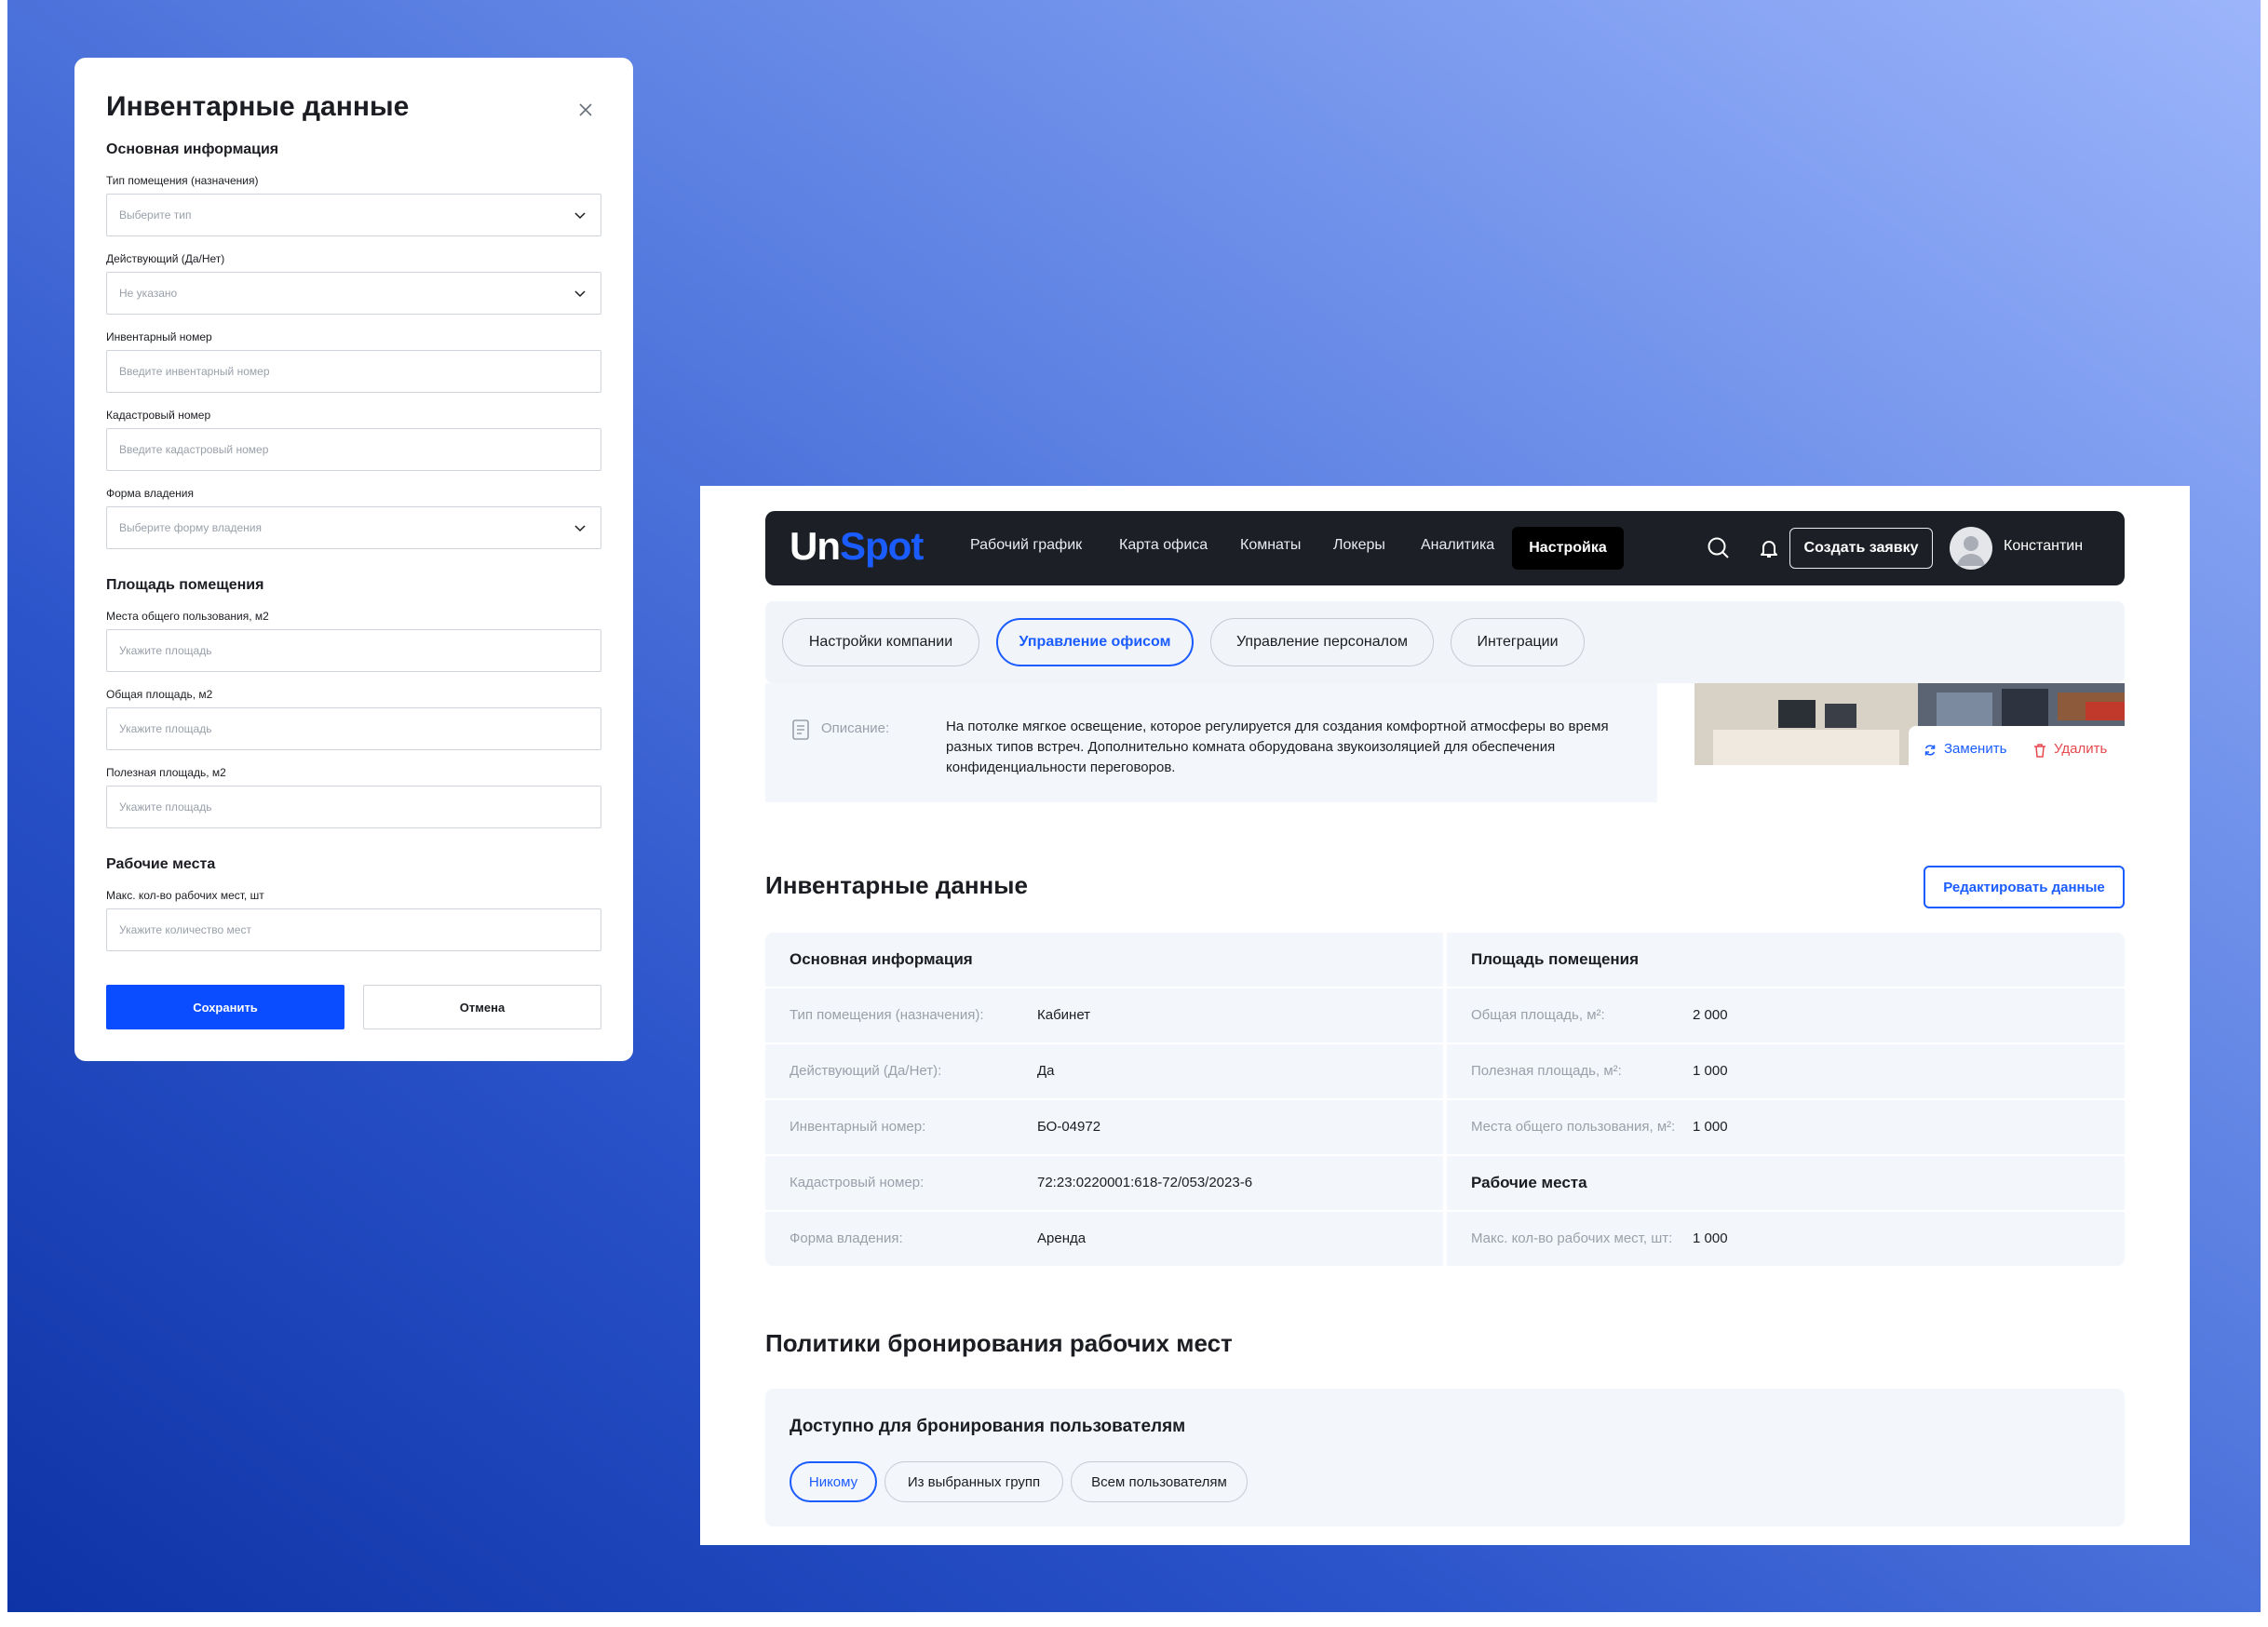  Describe the element at coordinates (1163, 545) in the screenshot. I see `nav-item-office-map: Карта офиса` at that location.